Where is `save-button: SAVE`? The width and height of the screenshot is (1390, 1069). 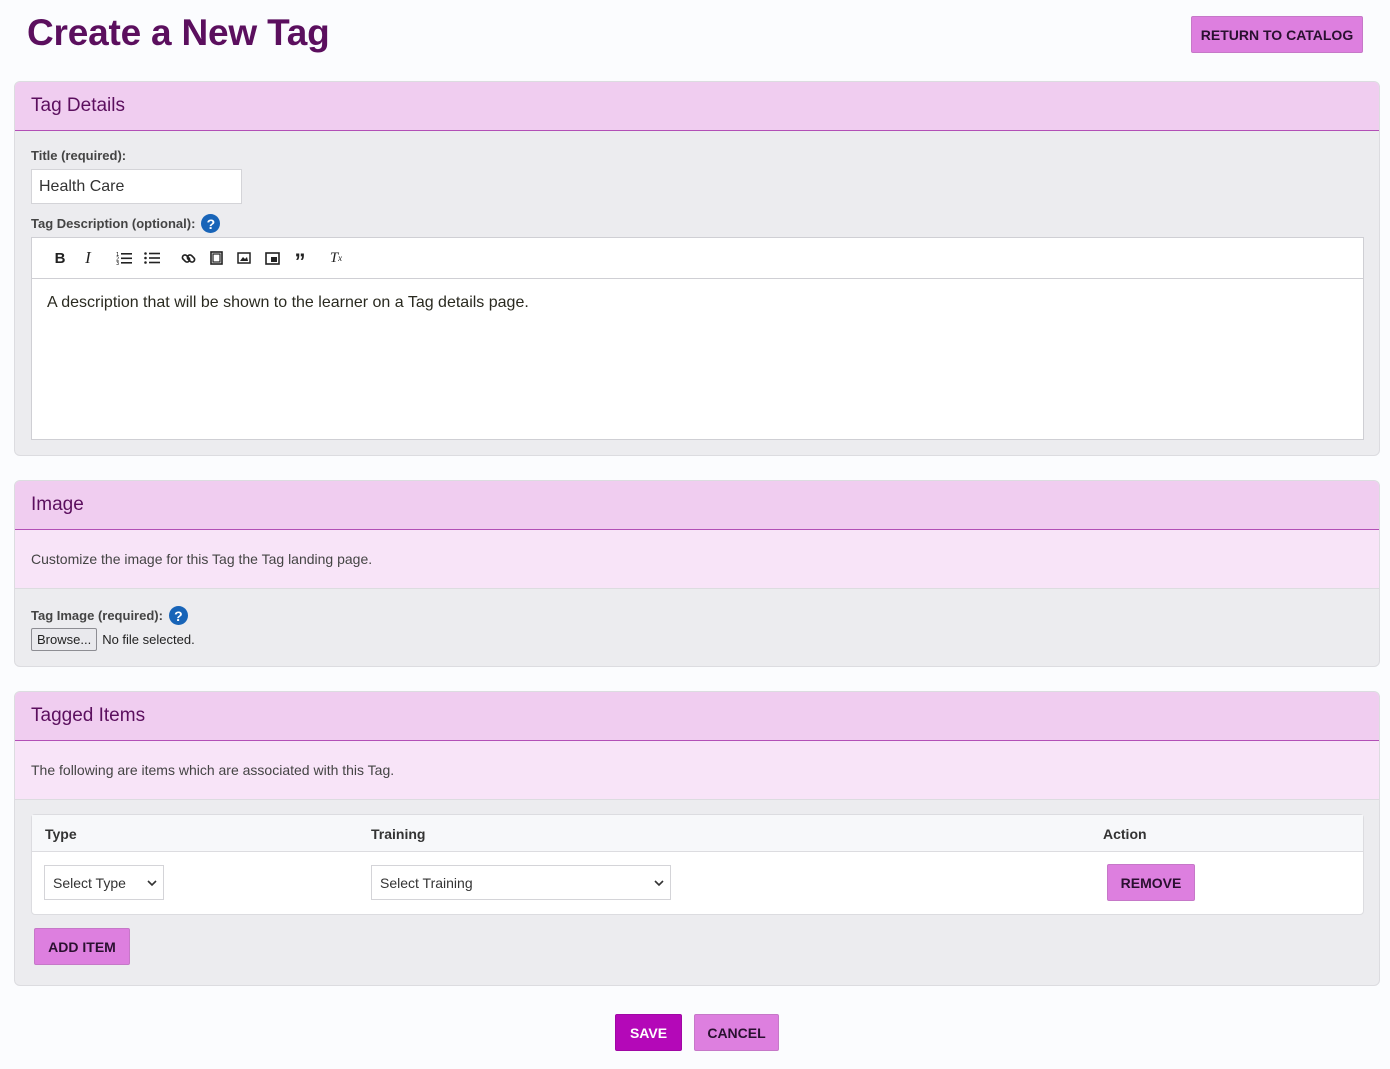
save-button: SAVE is located at coordinates (648, 1032).